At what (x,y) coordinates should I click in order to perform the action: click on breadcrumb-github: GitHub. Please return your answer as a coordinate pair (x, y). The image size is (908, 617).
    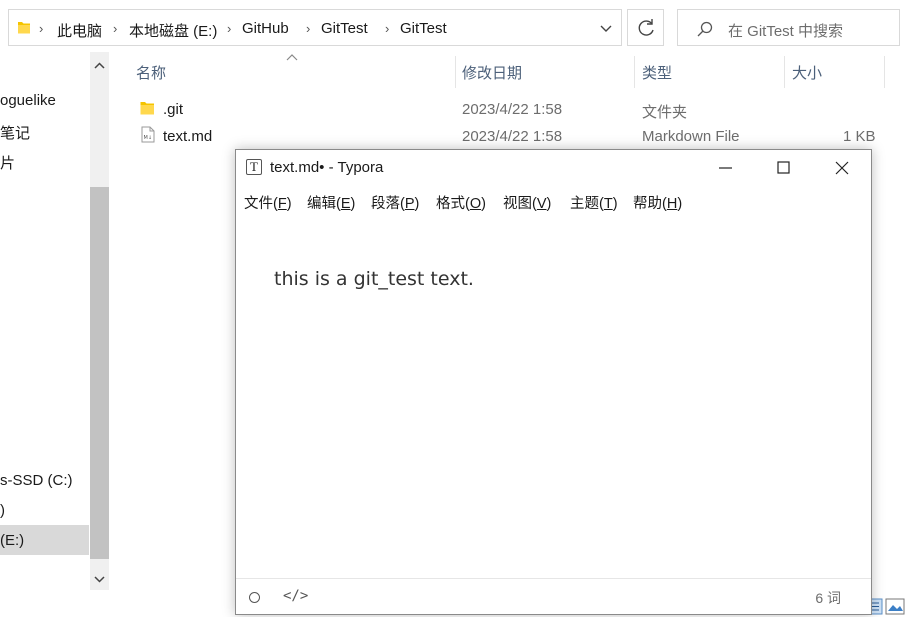
    Looking at the image, I should click on (265, 28).